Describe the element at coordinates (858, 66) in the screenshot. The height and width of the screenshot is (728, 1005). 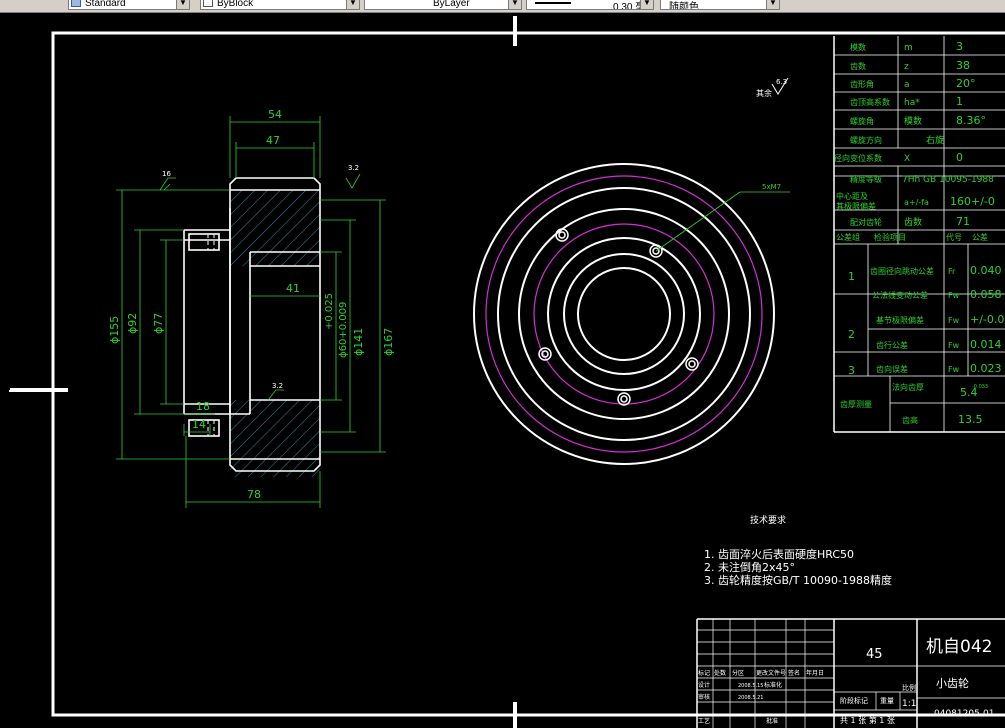
I see `param-name: 齿数` at that location.